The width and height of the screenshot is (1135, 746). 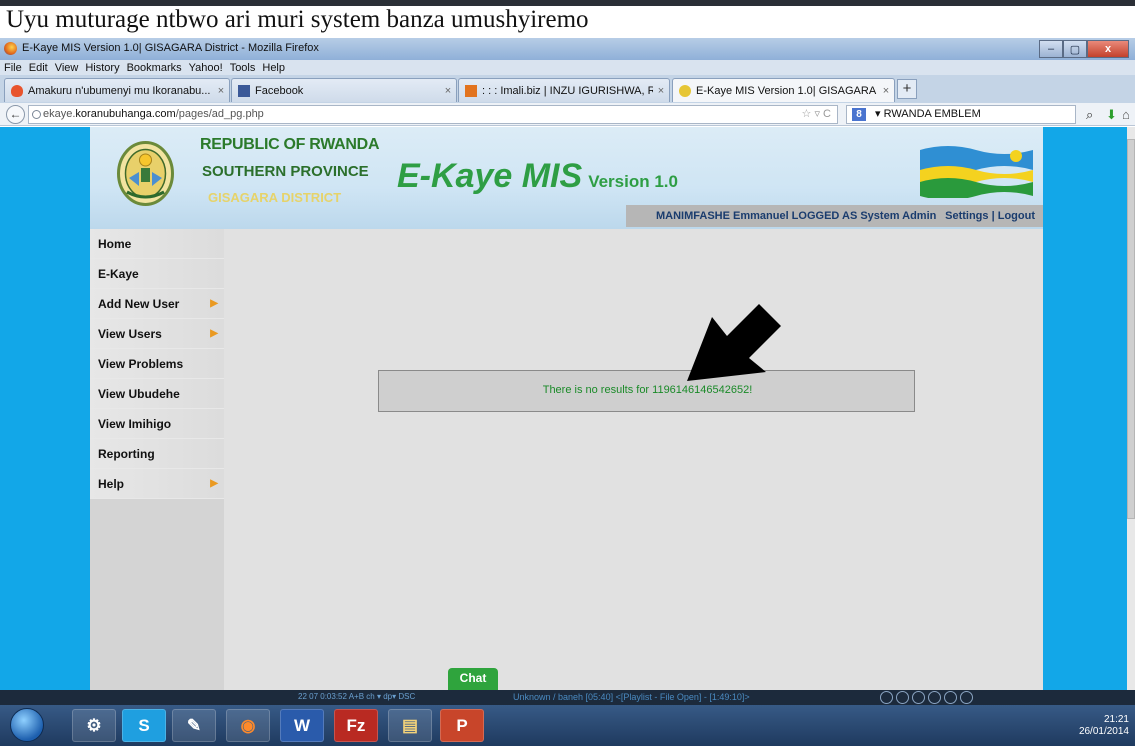 I want to click on brand-version: Version 1.0, so click(x=633, y=181).